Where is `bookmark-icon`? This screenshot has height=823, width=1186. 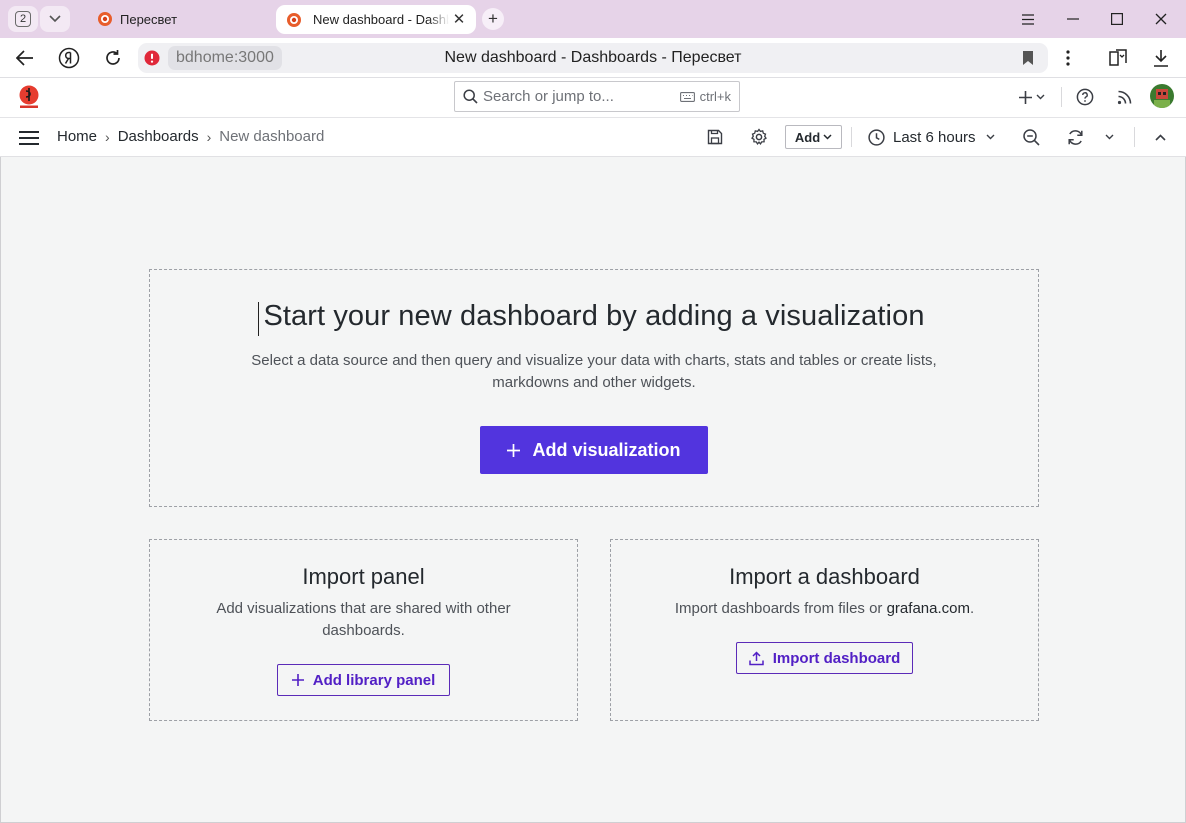
bookmark-icon is located at coordinates (1028, 58).